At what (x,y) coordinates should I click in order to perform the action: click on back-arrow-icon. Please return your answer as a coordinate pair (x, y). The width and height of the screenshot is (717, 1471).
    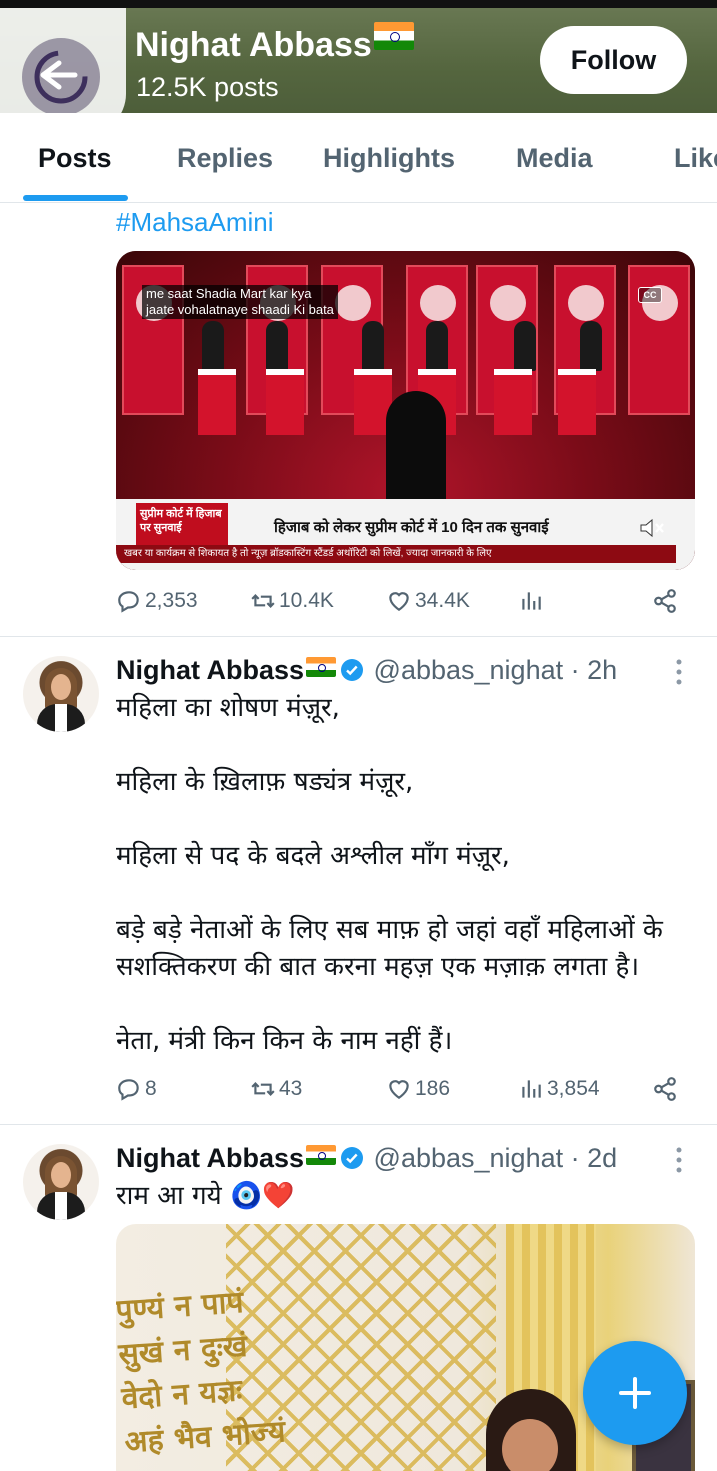
    Looking at the image, I should click on (61, 77).